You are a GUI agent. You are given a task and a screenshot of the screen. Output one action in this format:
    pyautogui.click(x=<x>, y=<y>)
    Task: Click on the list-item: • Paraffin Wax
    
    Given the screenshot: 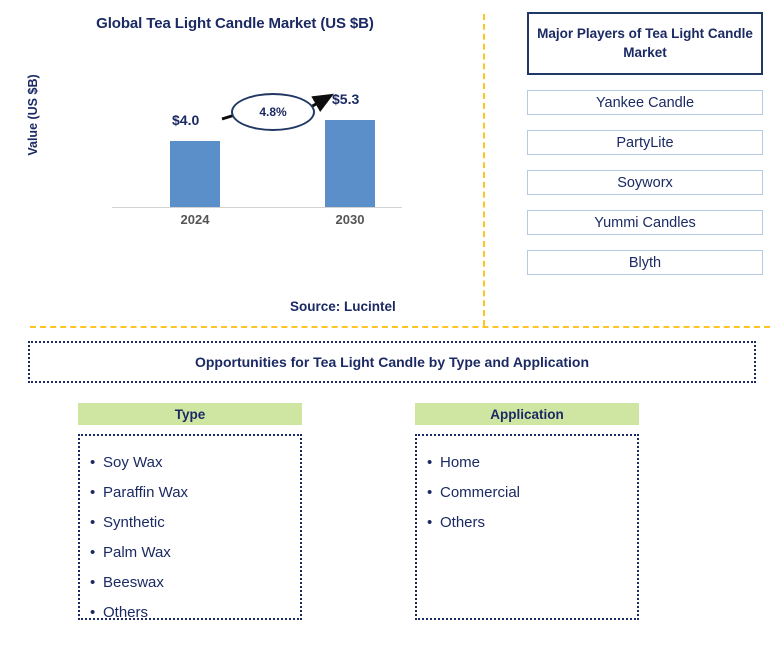 What is the action you would take?
    pyautogui.click(x=195, y=493)
    